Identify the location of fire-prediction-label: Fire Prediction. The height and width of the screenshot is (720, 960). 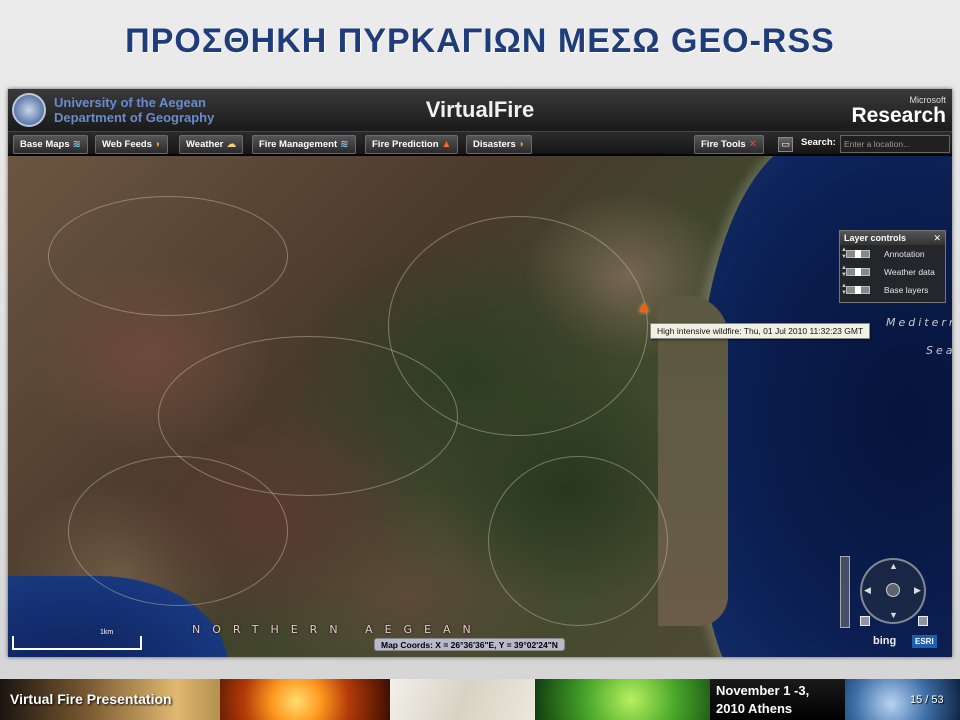
(405, 144).